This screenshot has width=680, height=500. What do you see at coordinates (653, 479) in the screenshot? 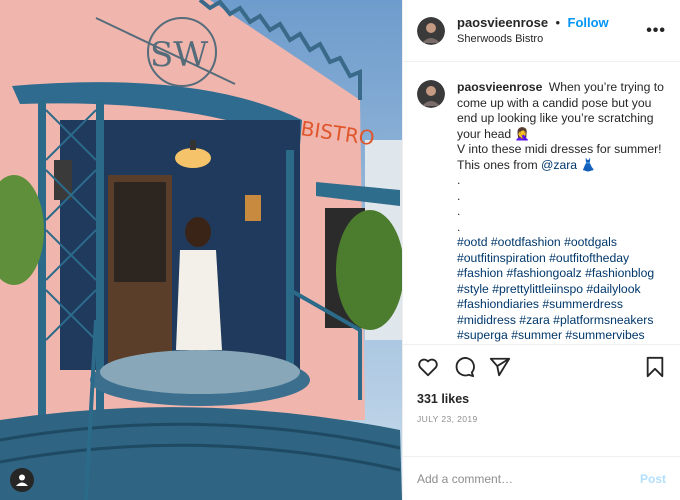
I see `post-comment-button: Post` at bounding box center [653, 479].